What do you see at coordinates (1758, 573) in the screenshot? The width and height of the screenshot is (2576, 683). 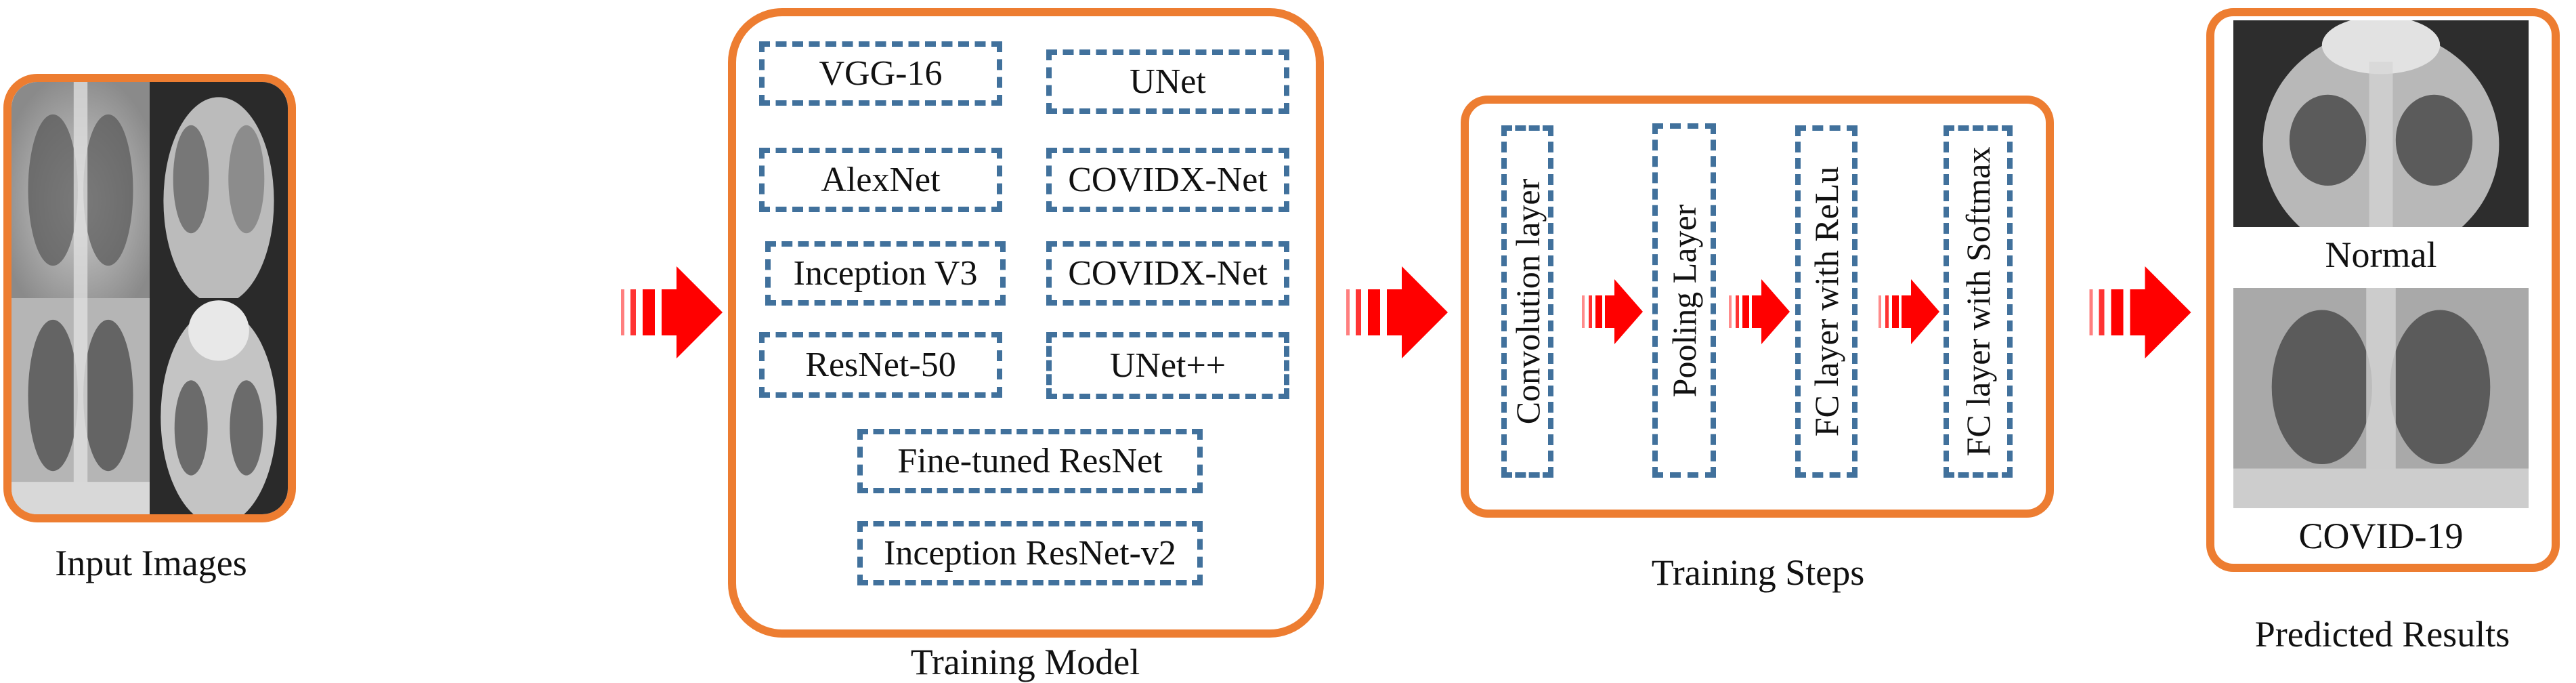 I see `training-steps-caption: Training Steps` at bounding box center [1758, 573].